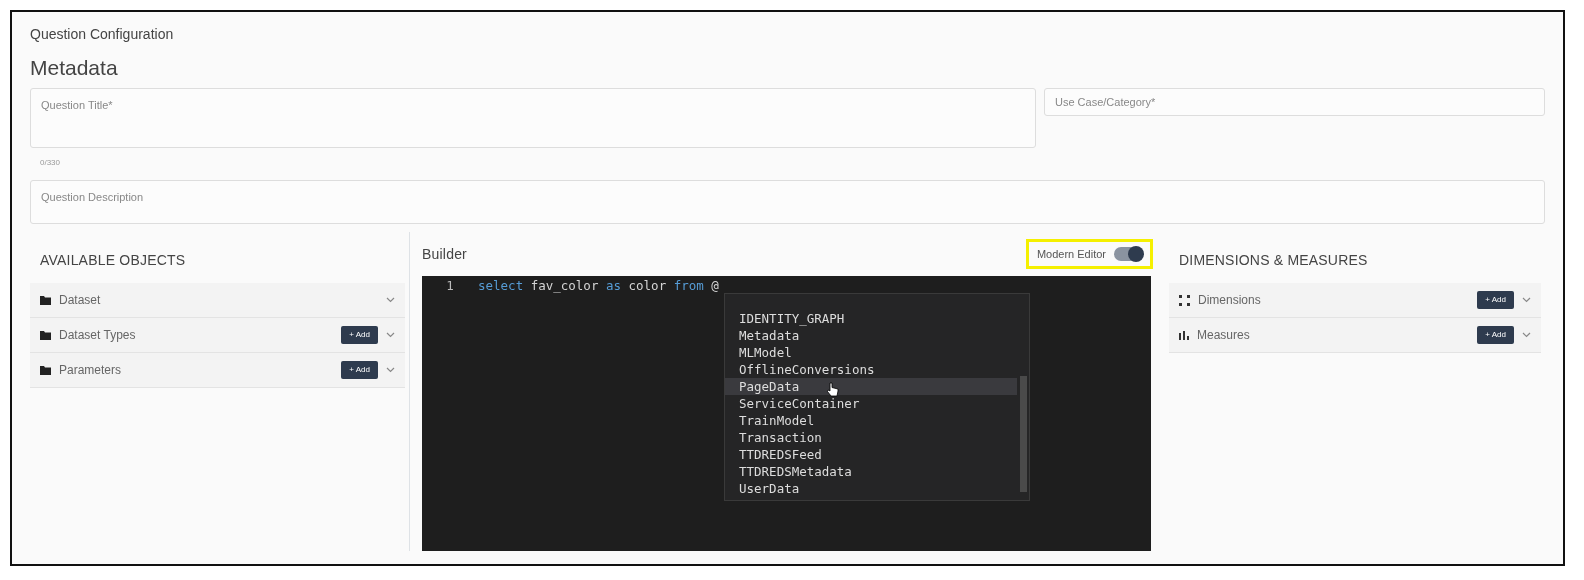 Image resolution: width=1584 pixels, height=580 pixels. I want to click on row-label: Measures, so click(1224, 336).